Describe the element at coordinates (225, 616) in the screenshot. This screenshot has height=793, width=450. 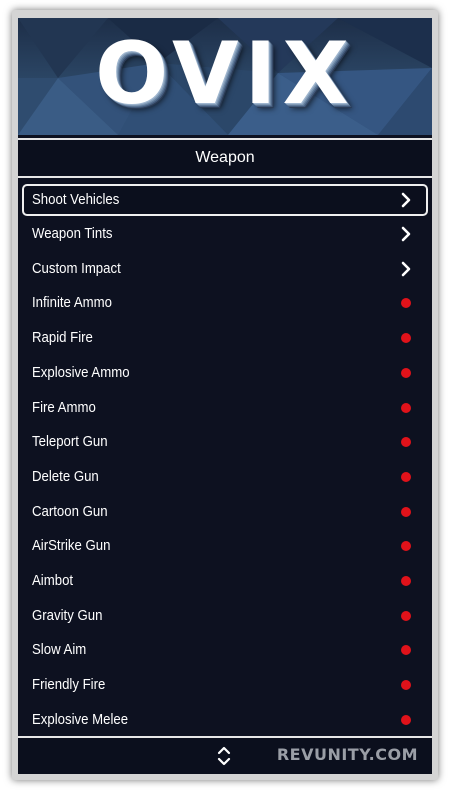
I see `menu-item-gravity-gun: Gravity Gun` at that location.